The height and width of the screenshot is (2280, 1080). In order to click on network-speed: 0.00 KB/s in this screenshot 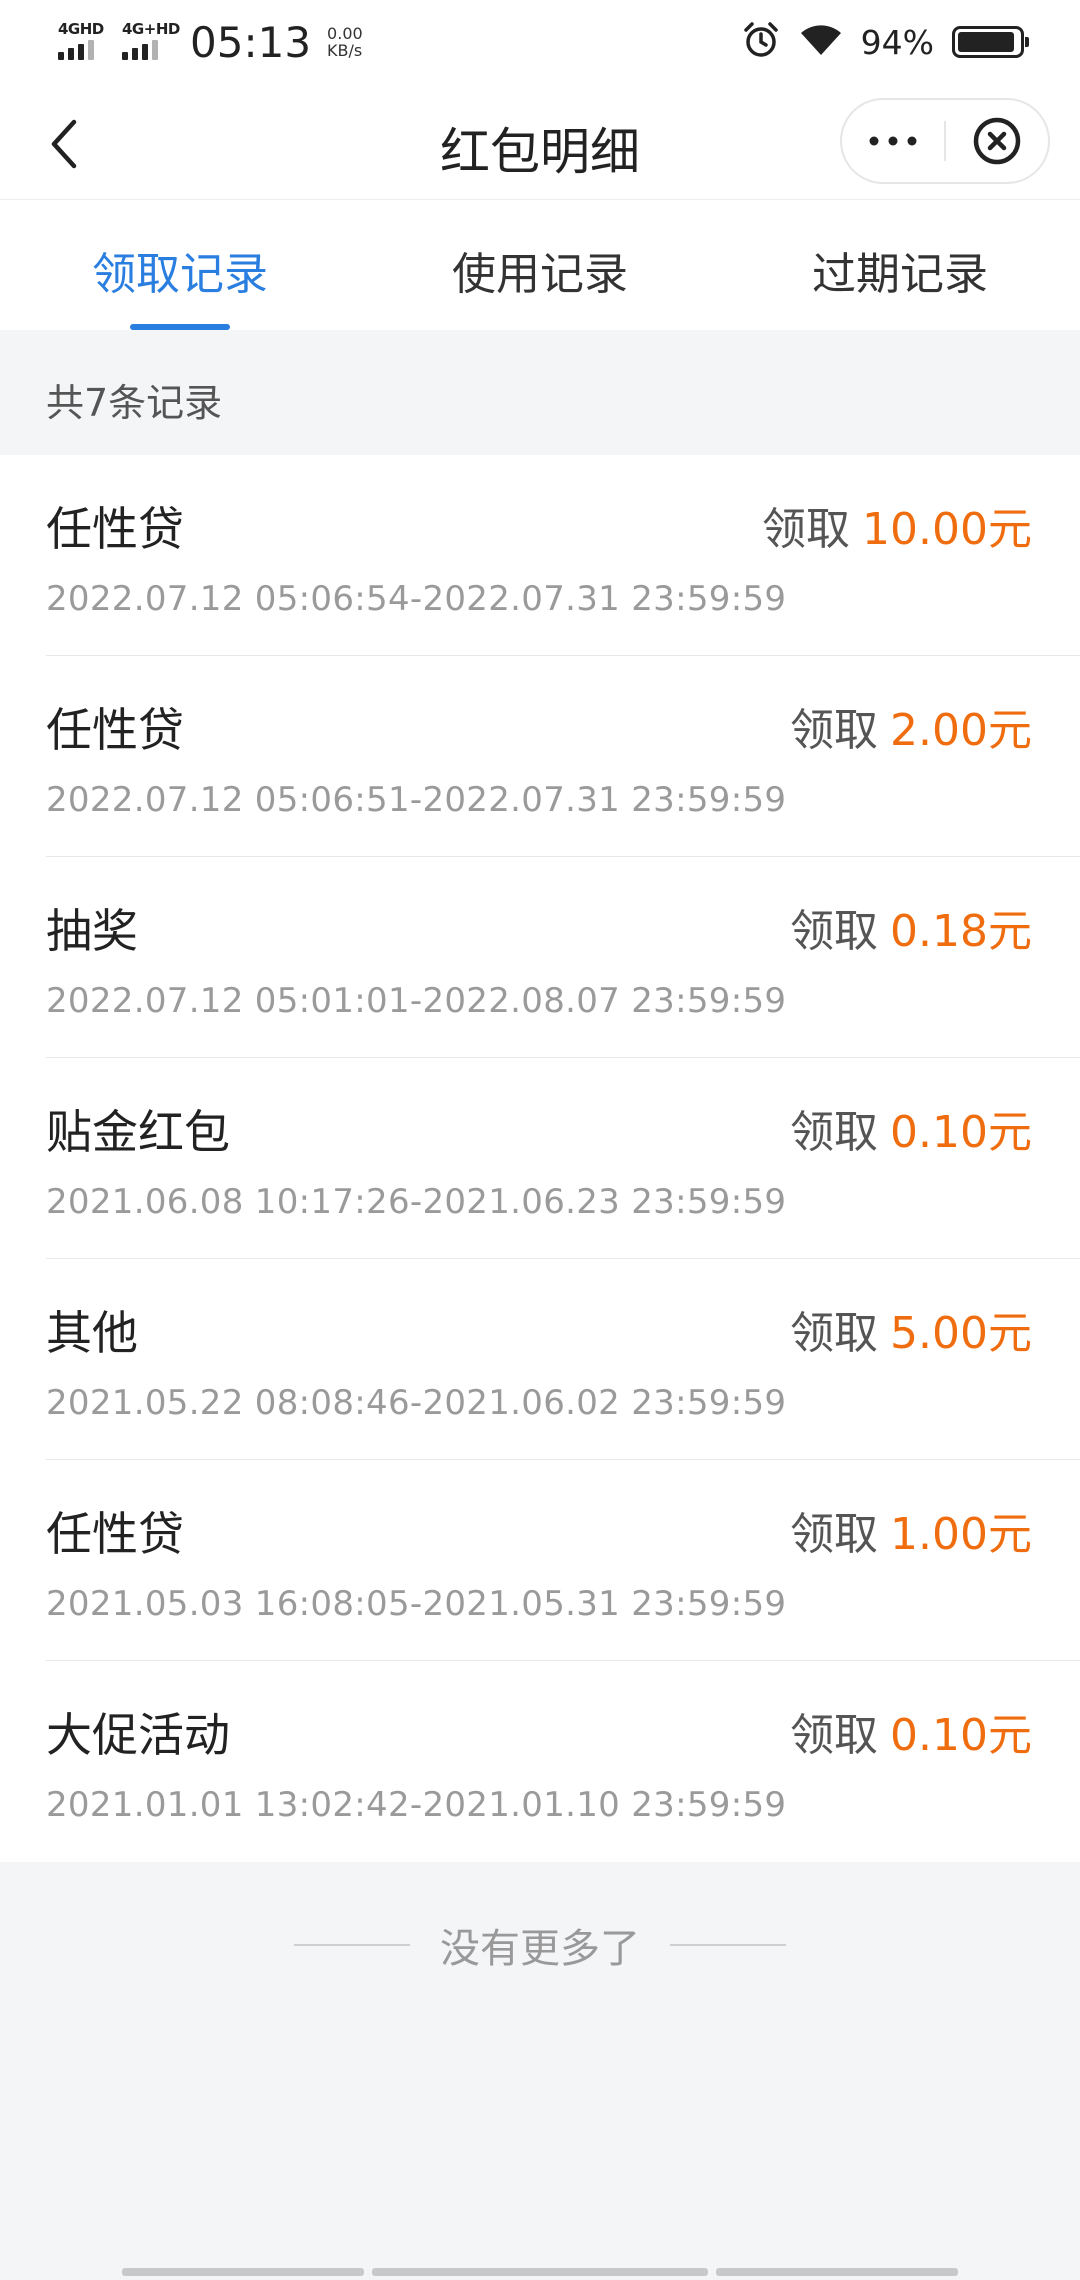, I will do `click(345, 42)`.